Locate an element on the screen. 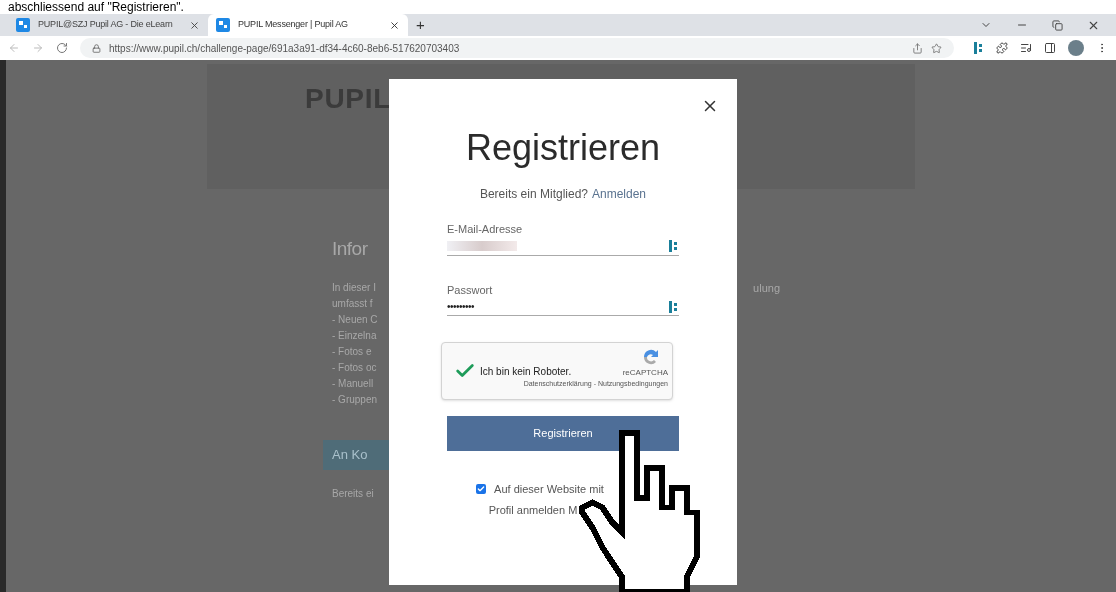  body-text: - Einzelna is located at coordinates (354, 335).